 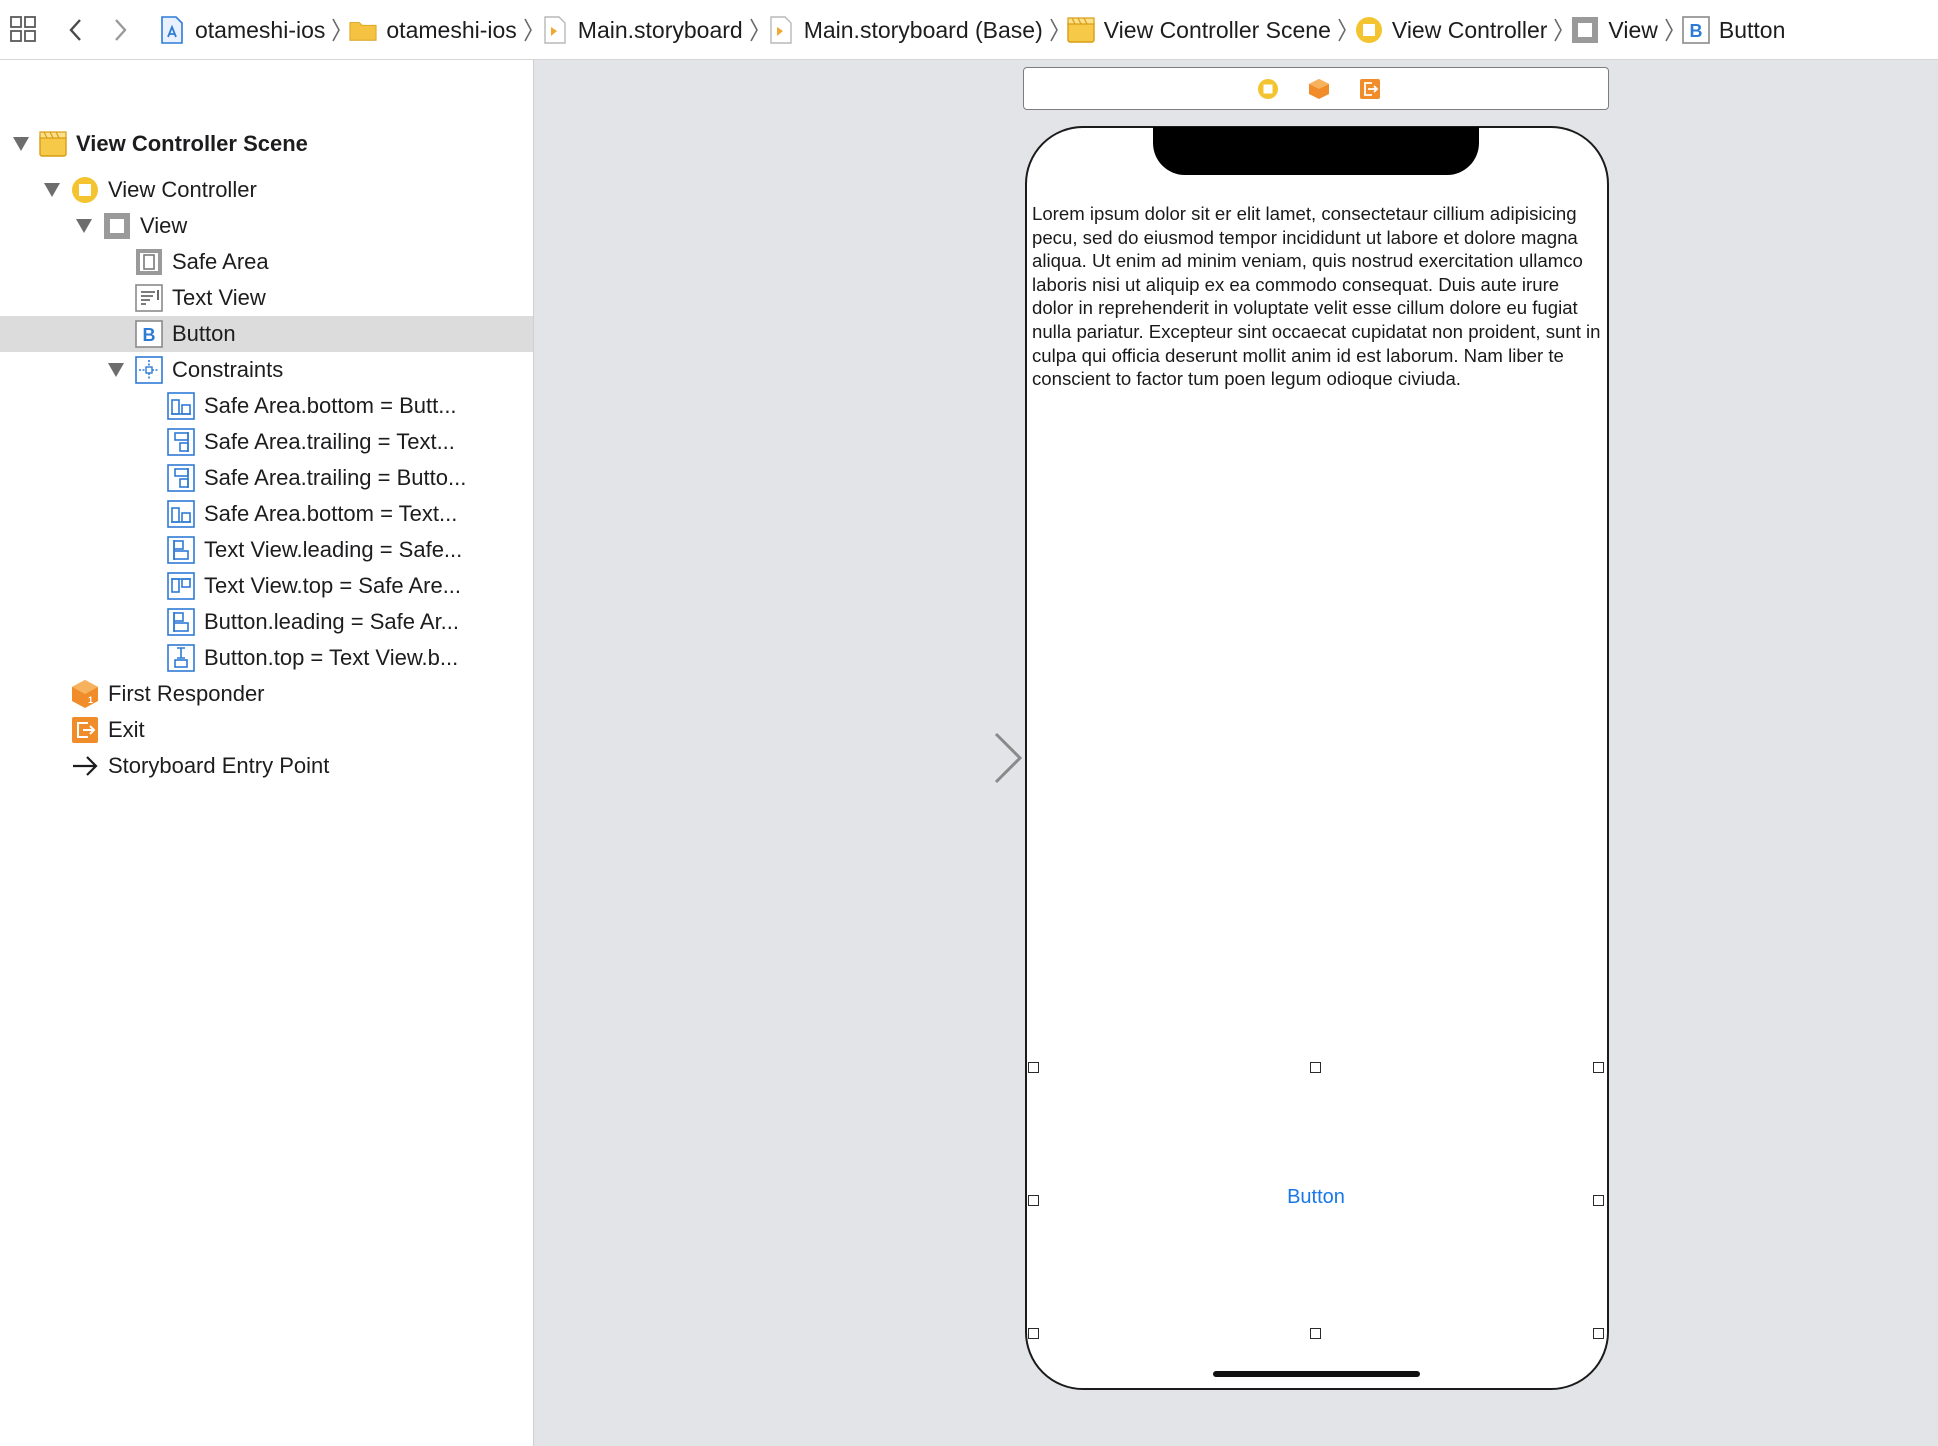 What do you see at coordinates (266, 694) in the screenshot?
I see `outline-item-first-responder: 1 First Responder` at bounding box center [266, 694].